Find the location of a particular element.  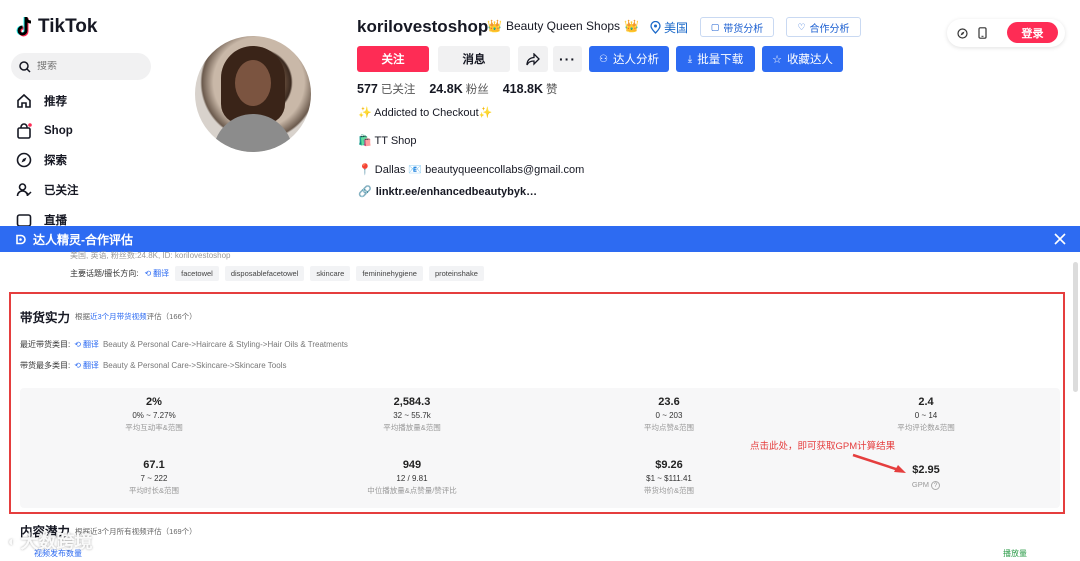

stat-followers: 24.8K 粉丝 is located at coordinates (458, 89).